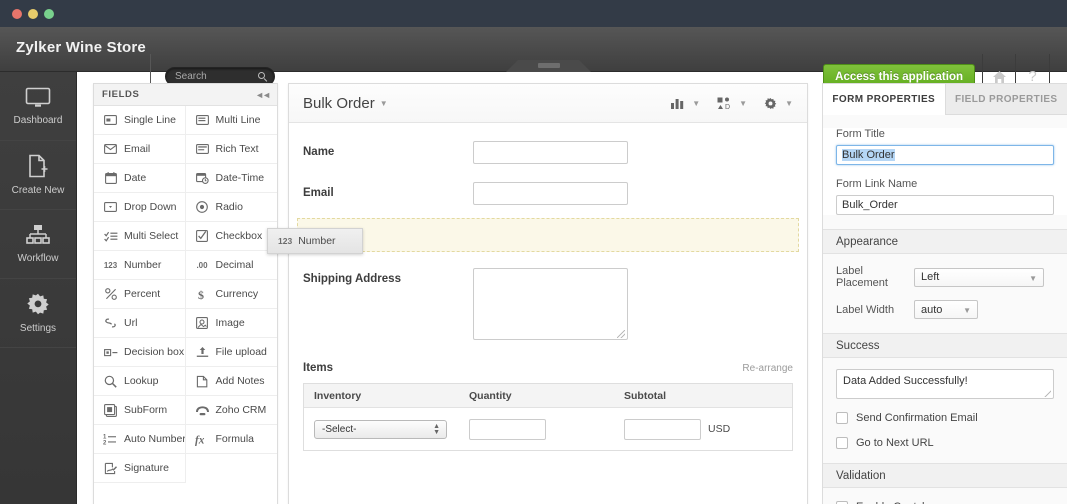  Describe the element at coordinates (979, 277) in the screenshot. I see `label-placement-select: Left ▼` at that location.